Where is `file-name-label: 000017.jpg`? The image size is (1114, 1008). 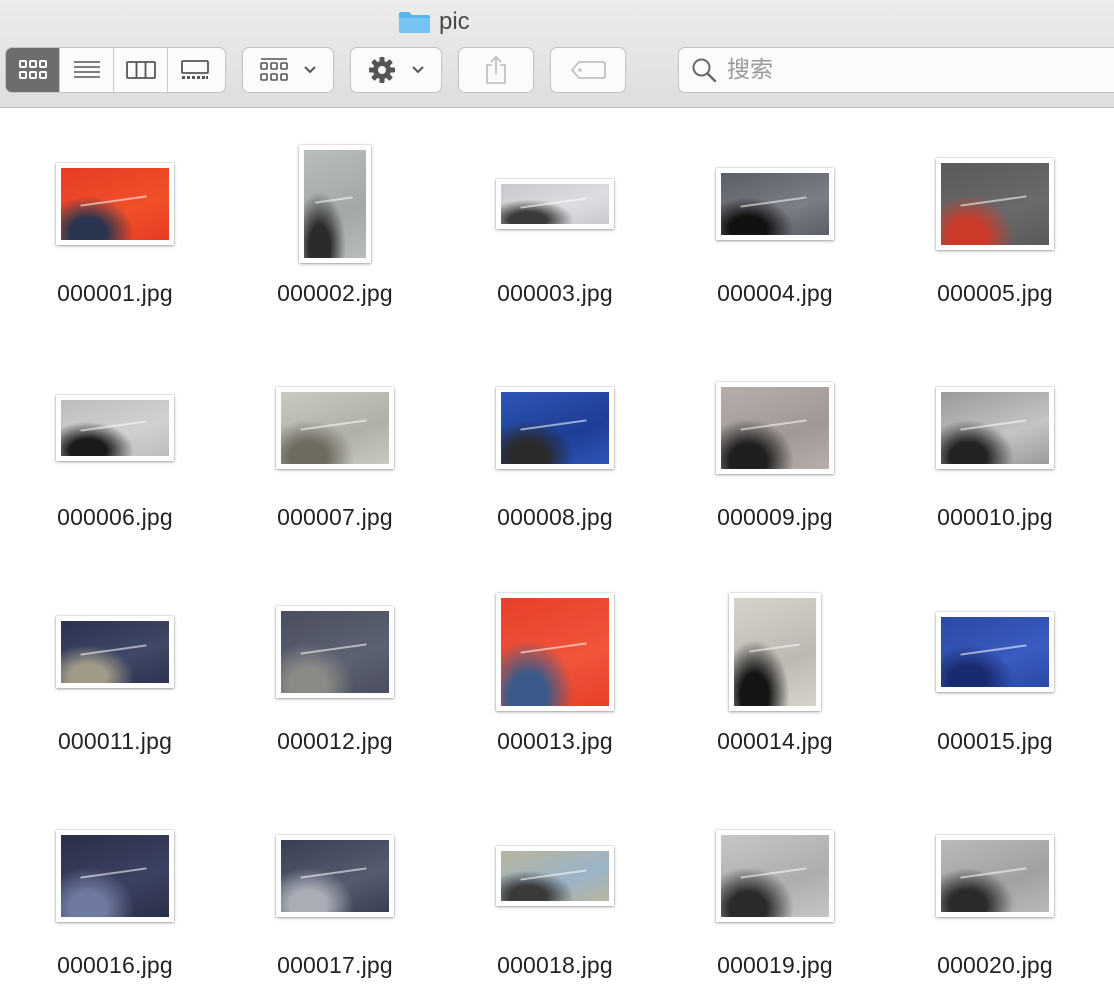 file-name-label: 000017.jpg is located at coordinates (335, 965).